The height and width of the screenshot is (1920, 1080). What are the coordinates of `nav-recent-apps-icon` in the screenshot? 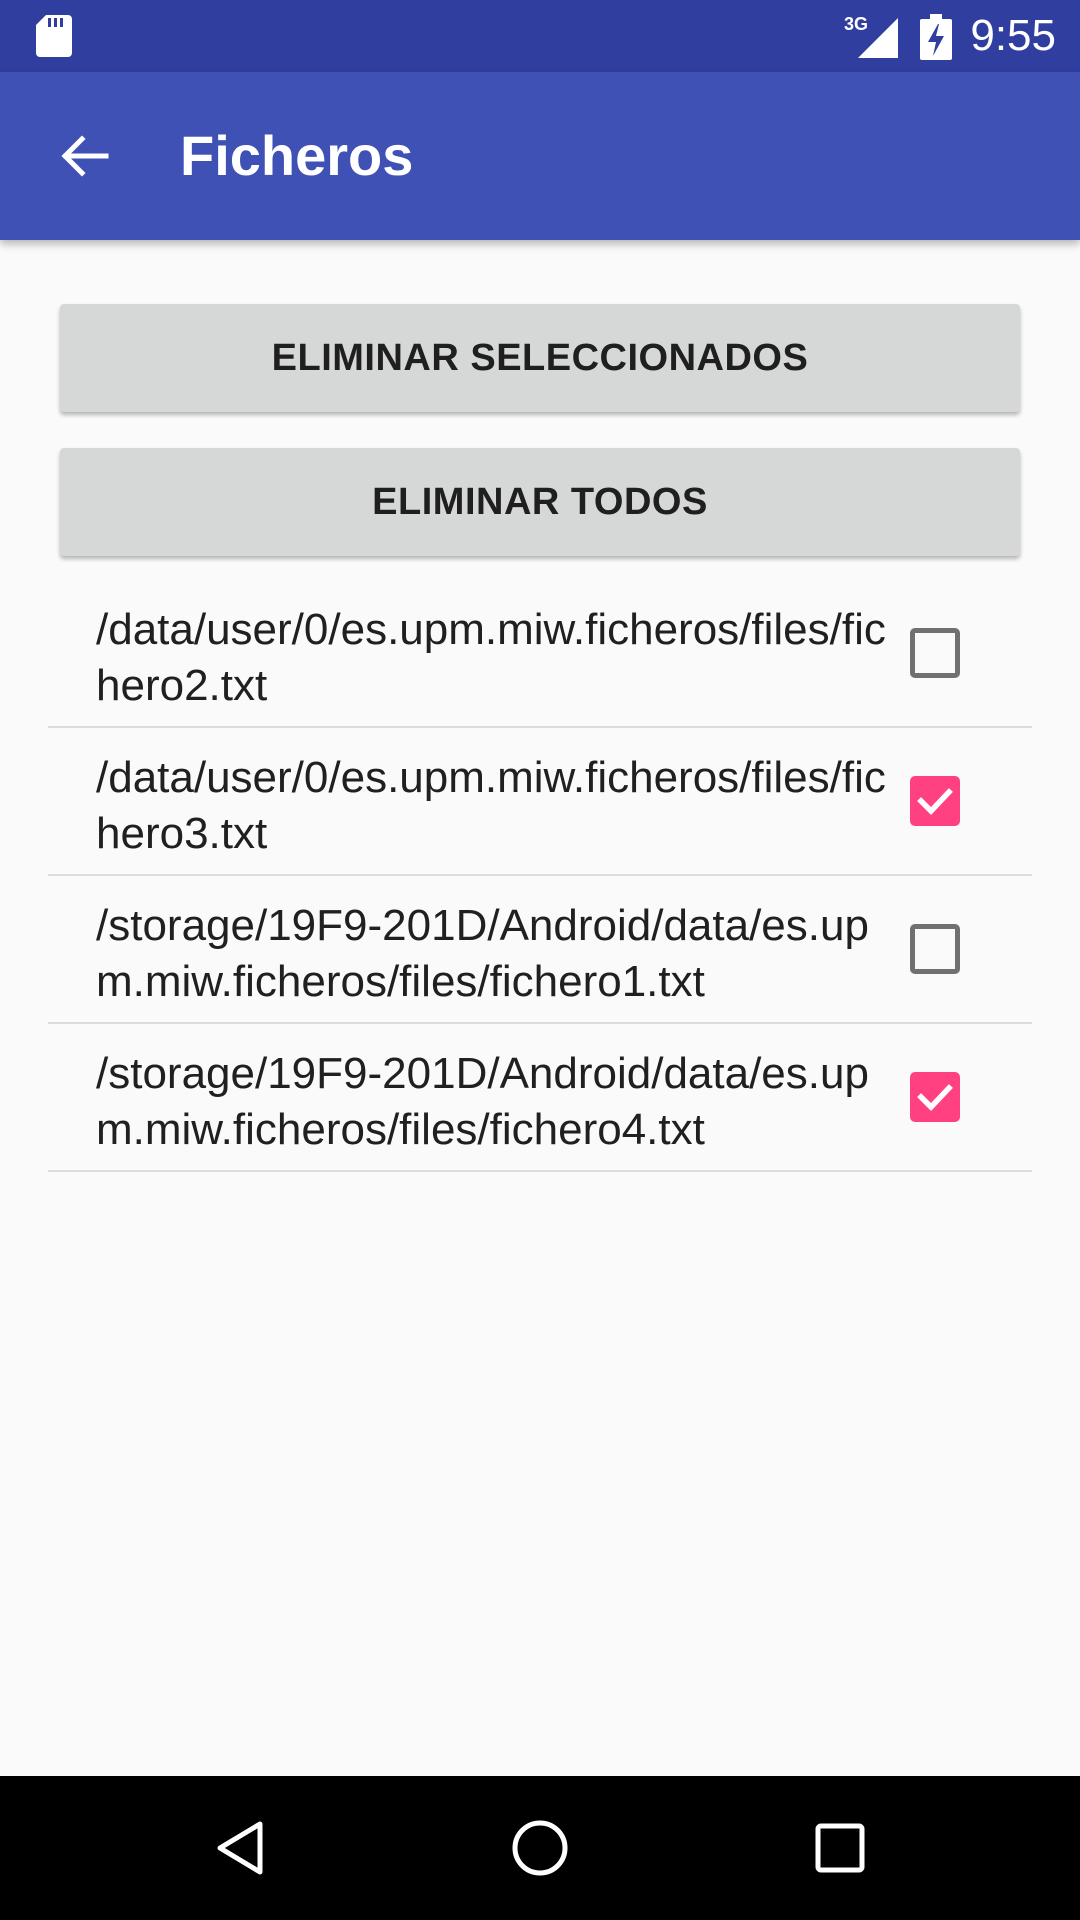 It's located at (840, 1848).